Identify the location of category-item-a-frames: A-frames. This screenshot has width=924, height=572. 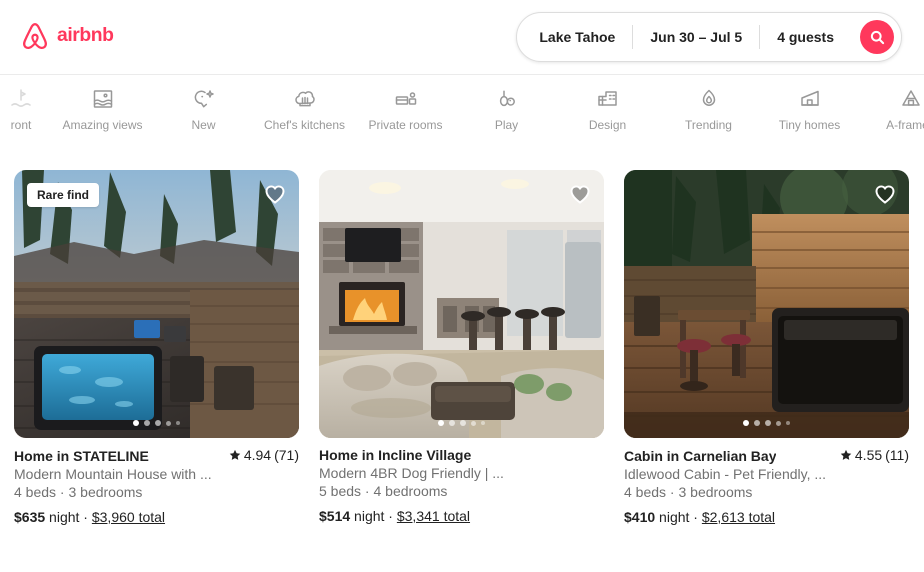
(892, 110).